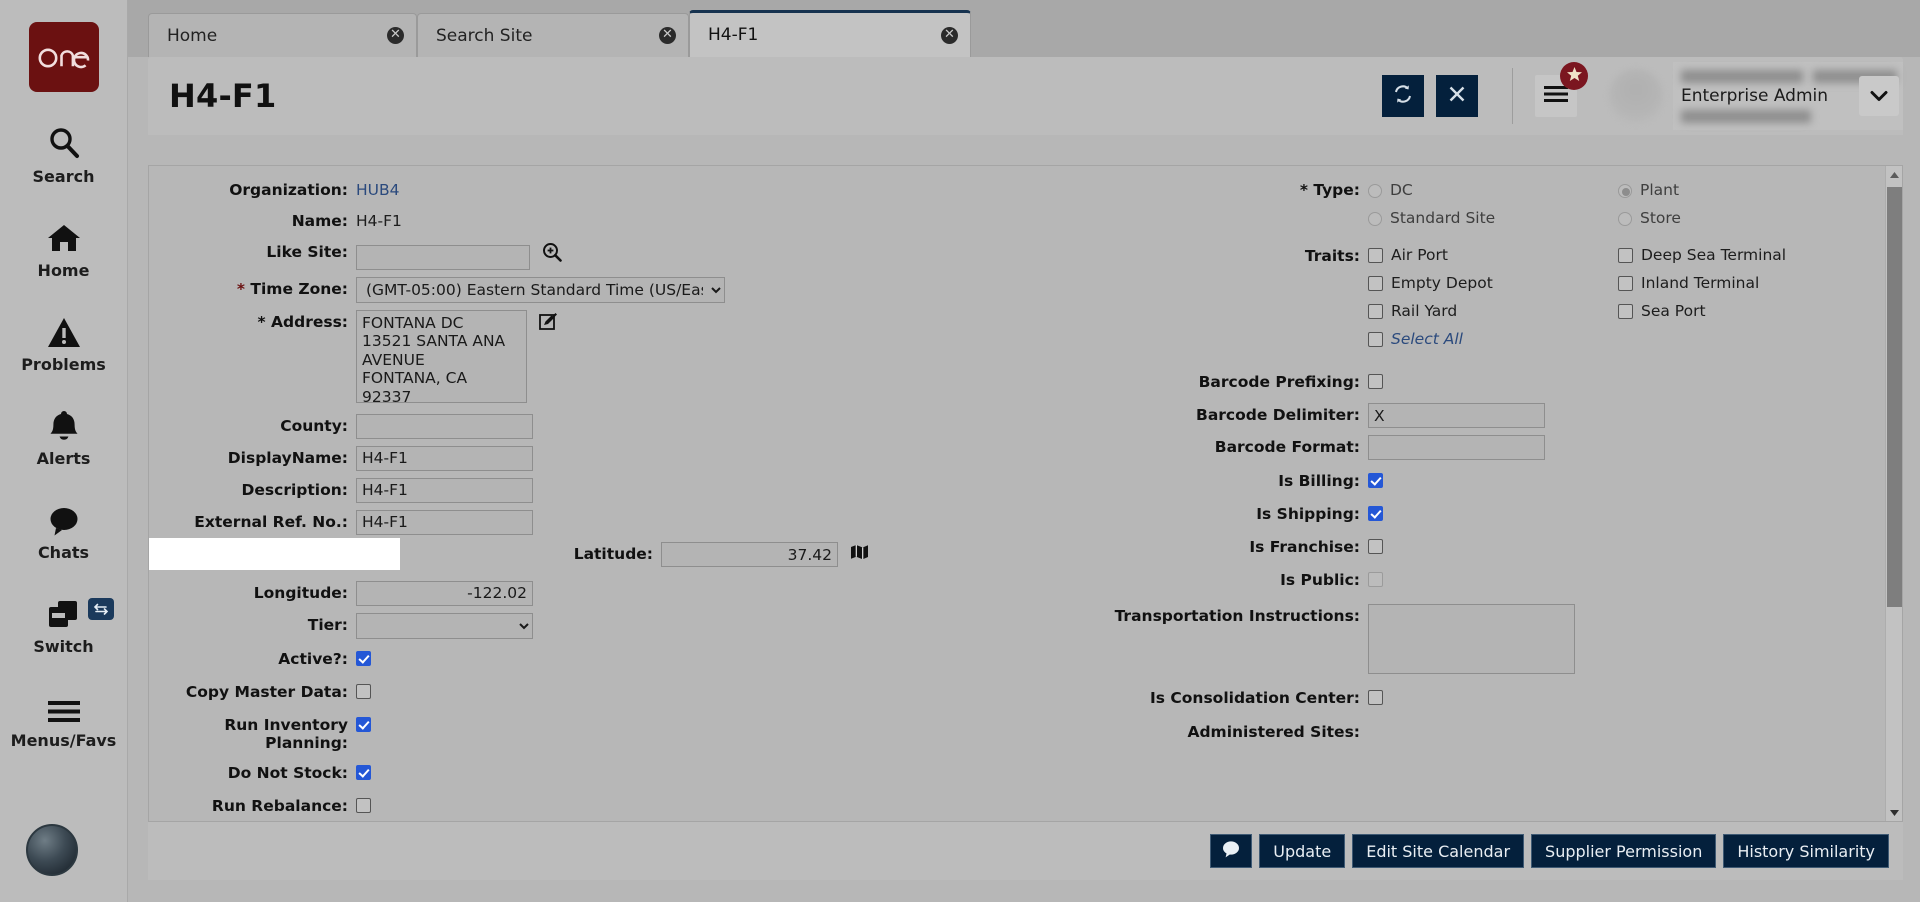 Image resolution: width=1920 pixels, height=902 pixels. Describe the element at coordinates (443, 257) in the screenshot. I see `like-site-input` at that location.